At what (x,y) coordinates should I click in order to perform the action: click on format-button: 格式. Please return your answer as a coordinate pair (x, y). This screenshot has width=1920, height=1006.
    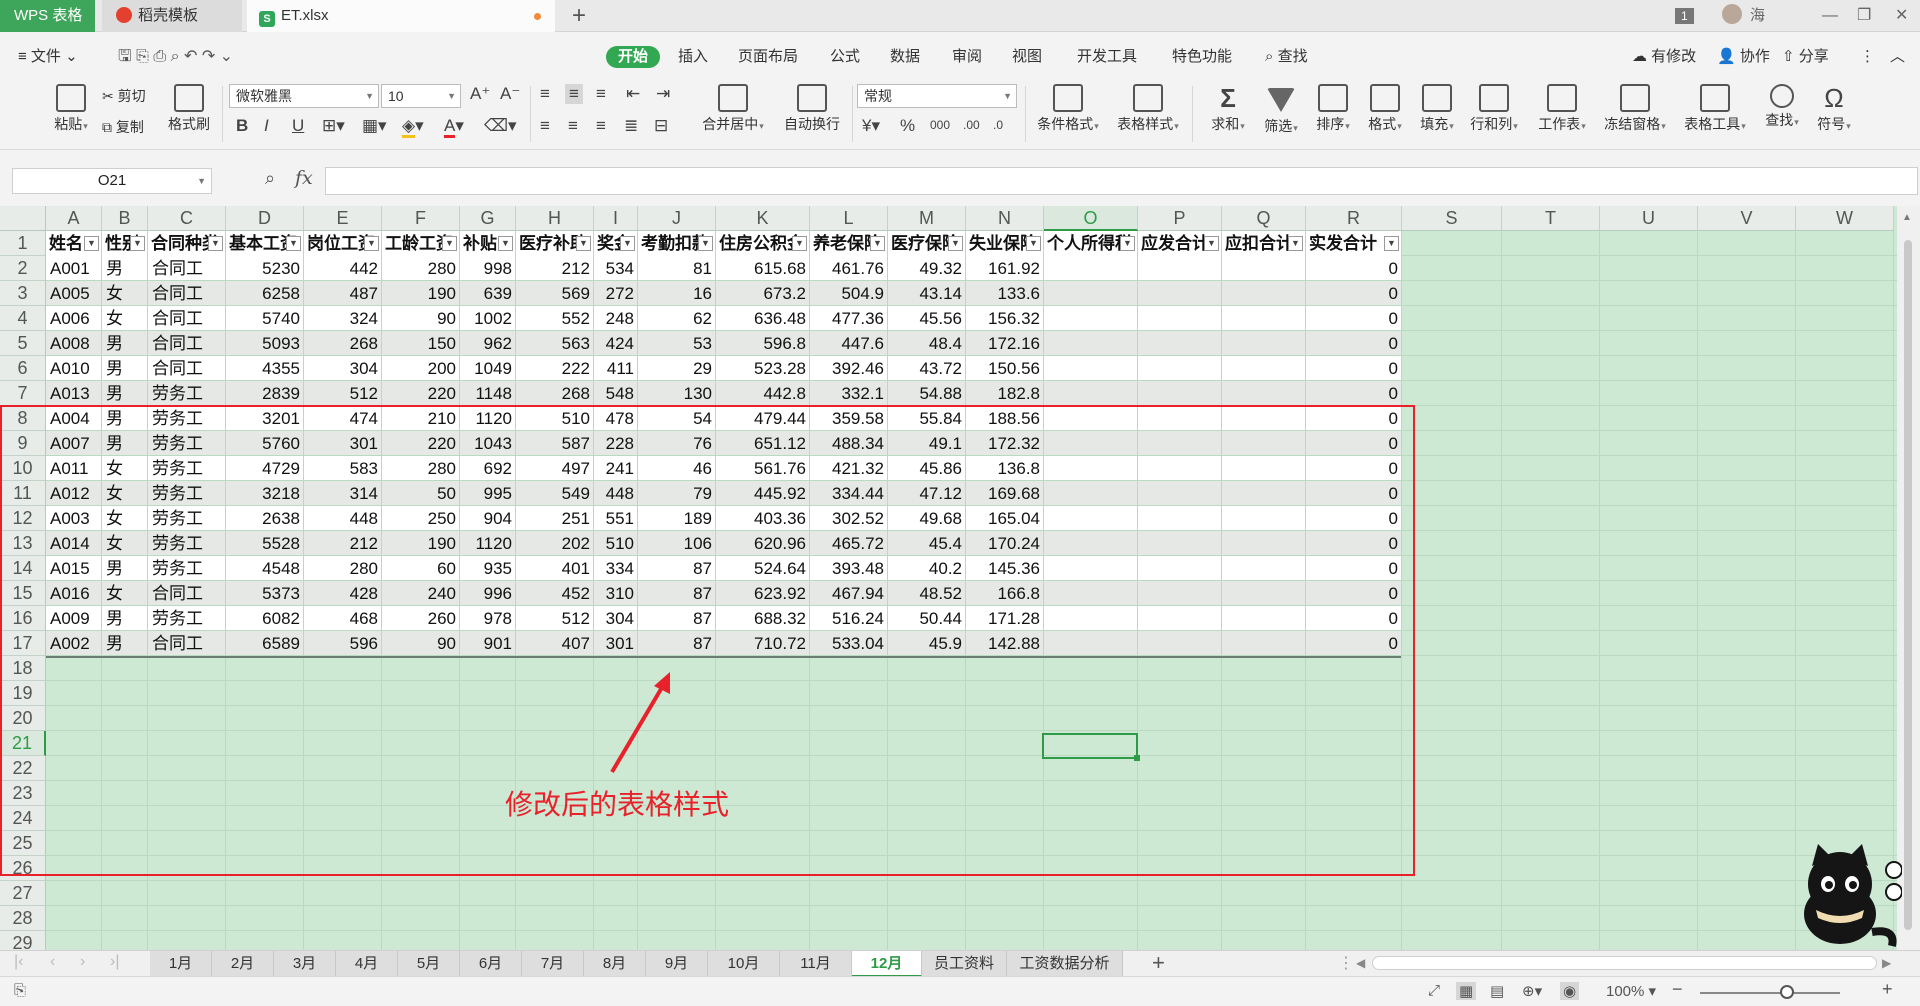
    Looking at the image, I should click on (1385, 107).